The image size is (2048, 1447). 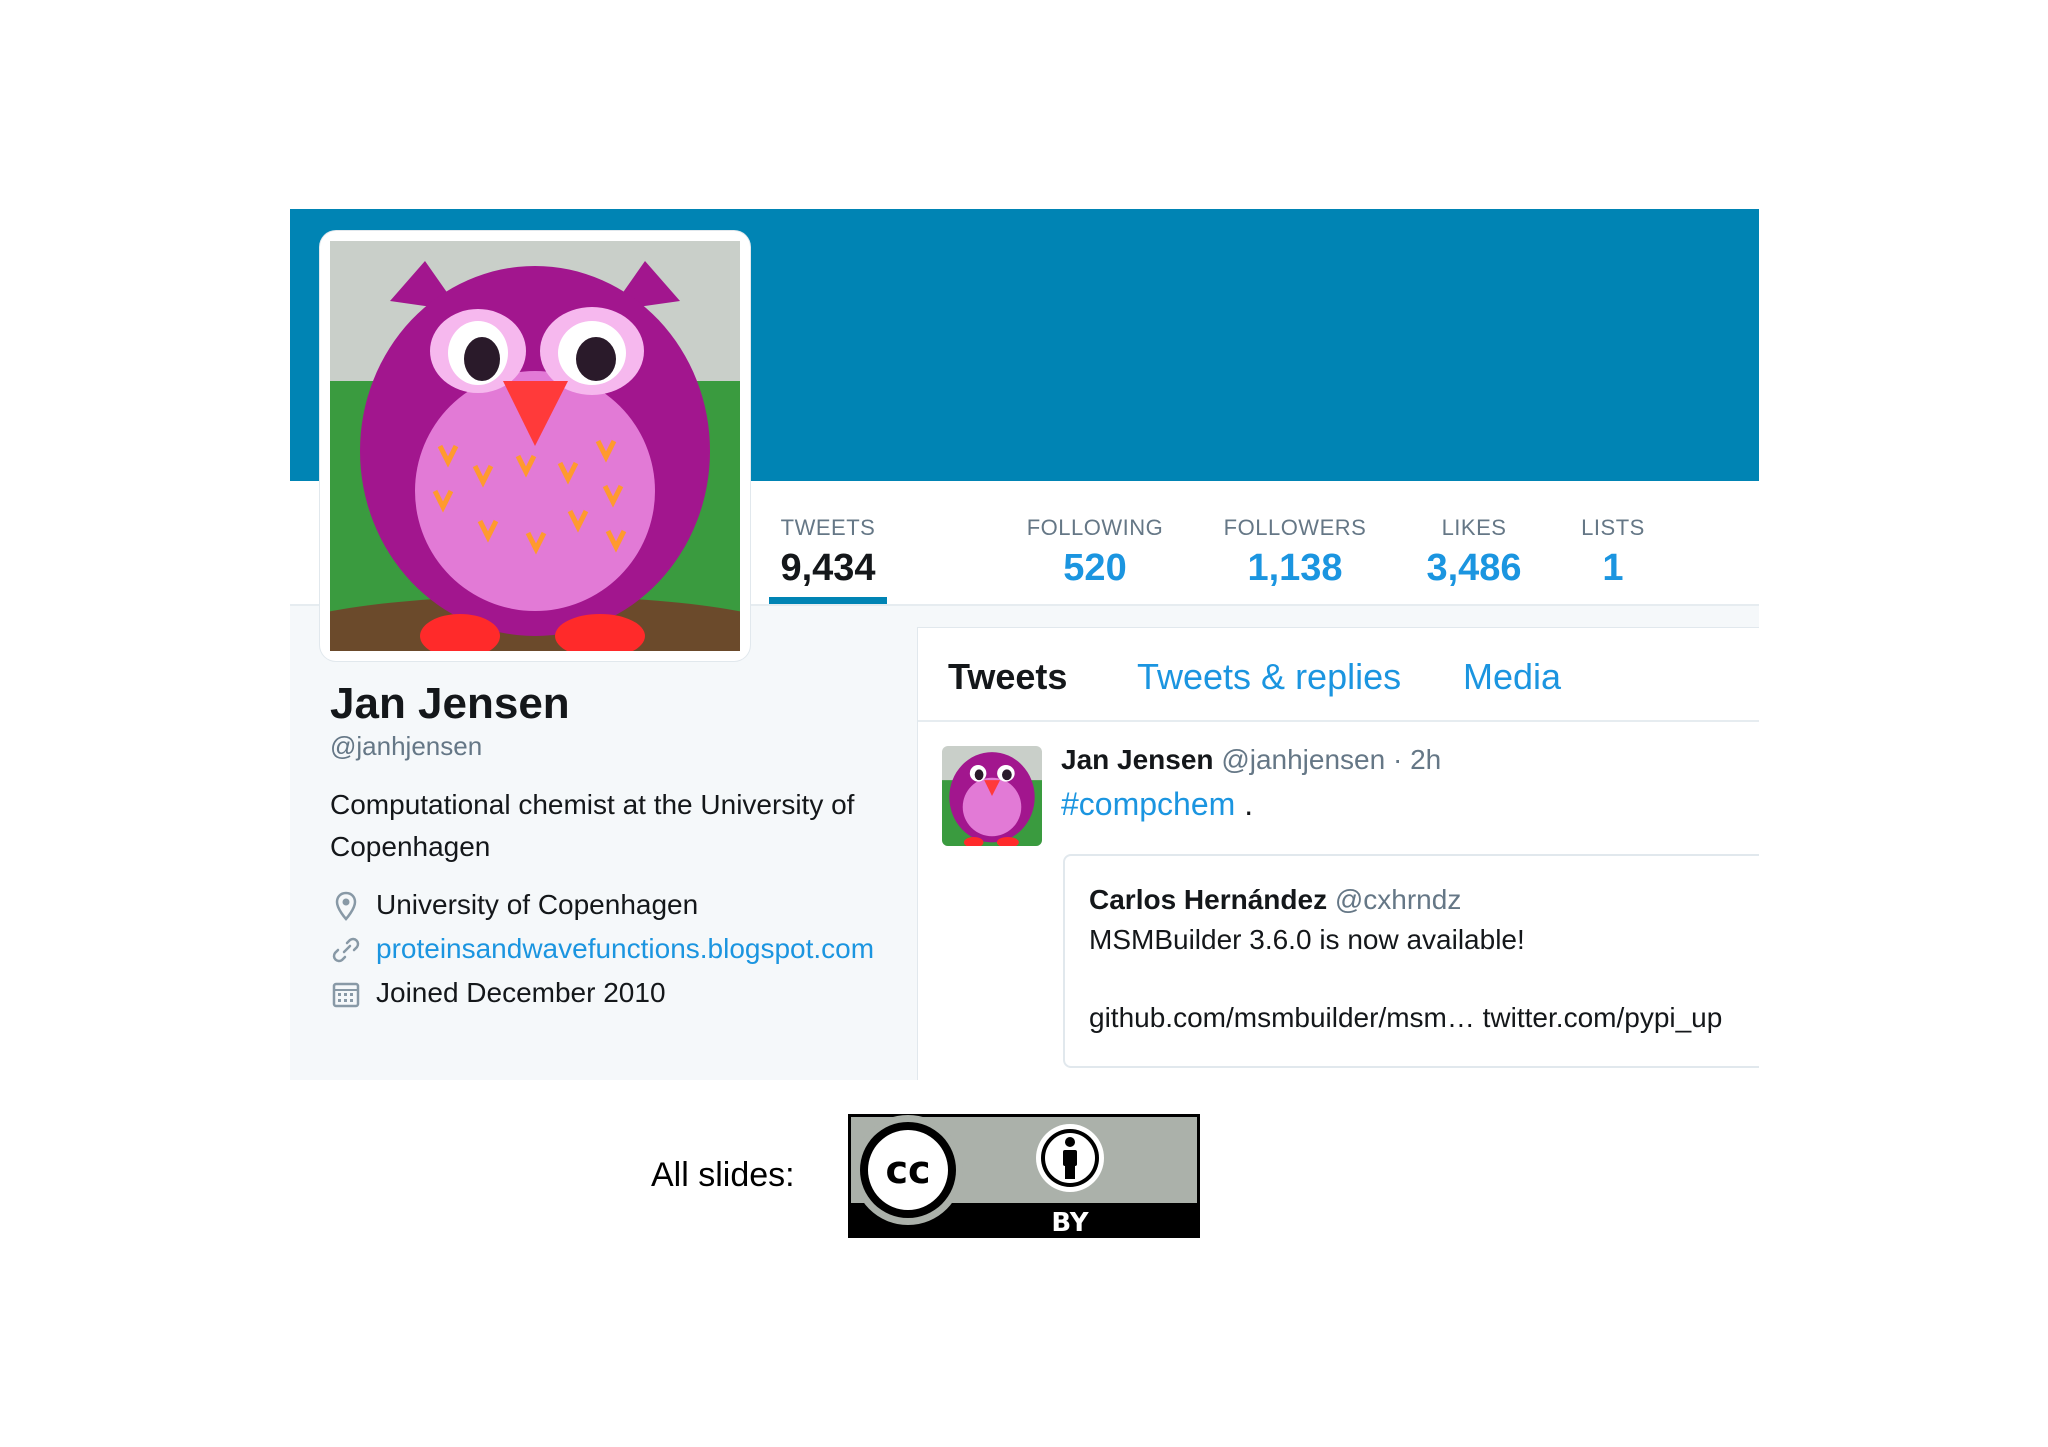 I want to click on profile-name: Jan Jensen, so click(x=610, y=704).